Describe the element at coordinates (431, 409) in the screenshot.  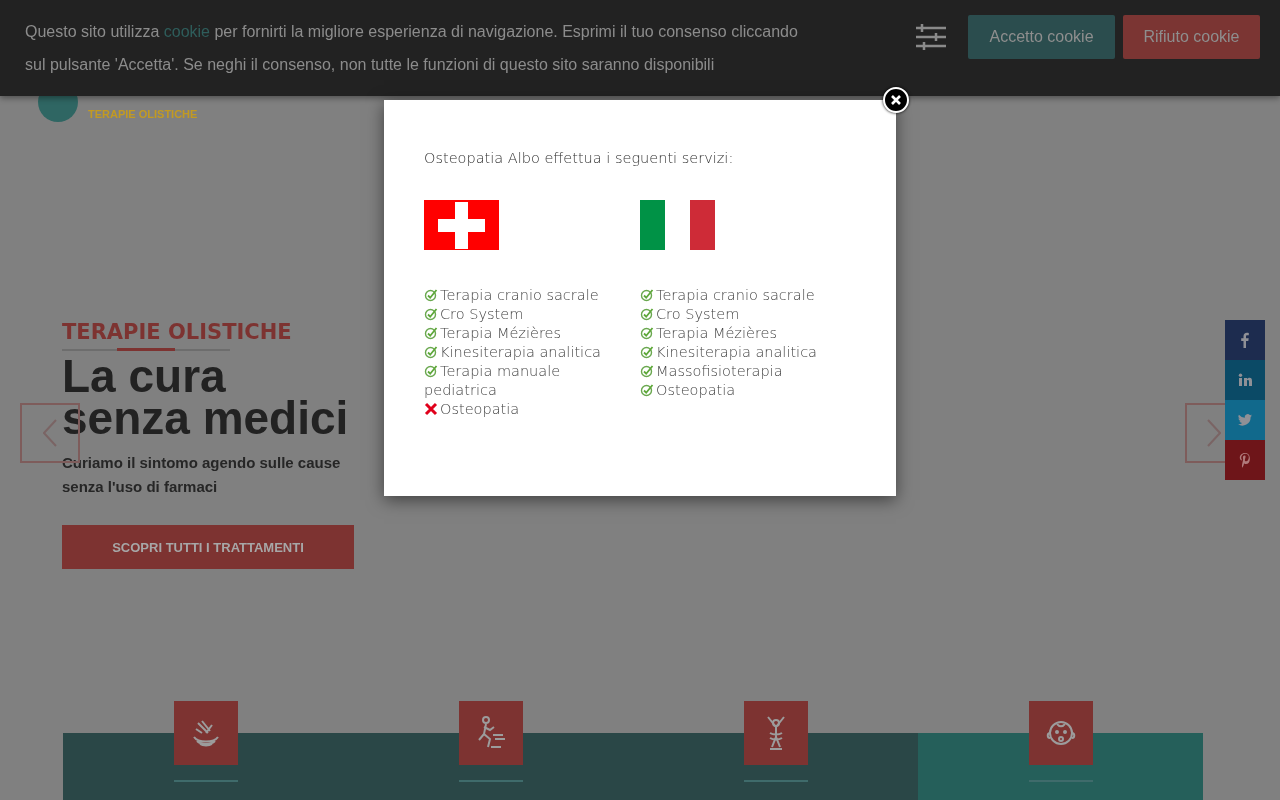
I see `cross-icon` at that location.